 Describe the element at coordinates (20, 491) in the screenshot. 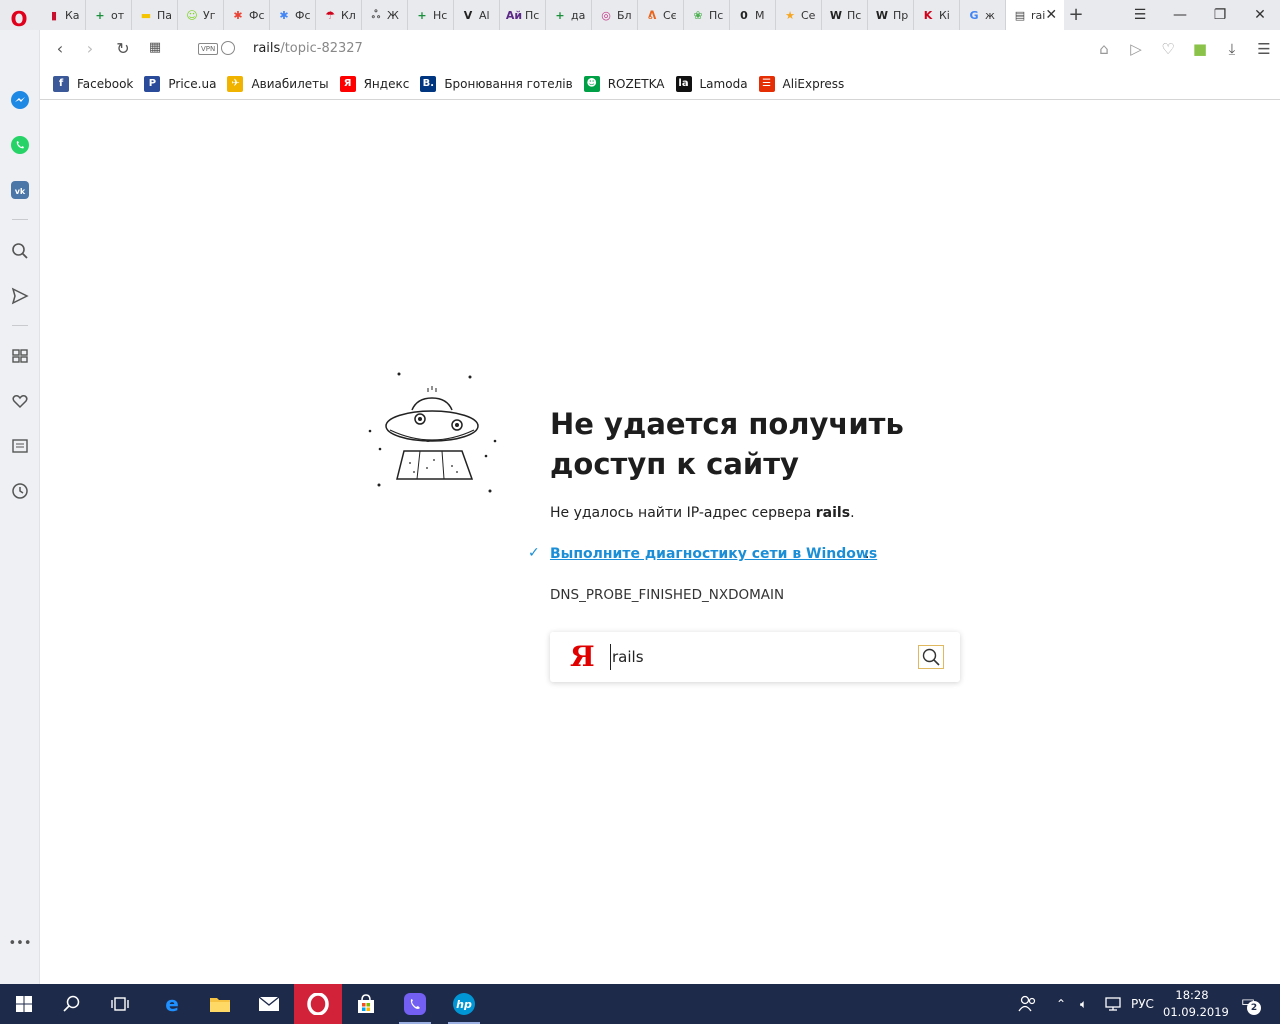

I see `history-icon` at that location.